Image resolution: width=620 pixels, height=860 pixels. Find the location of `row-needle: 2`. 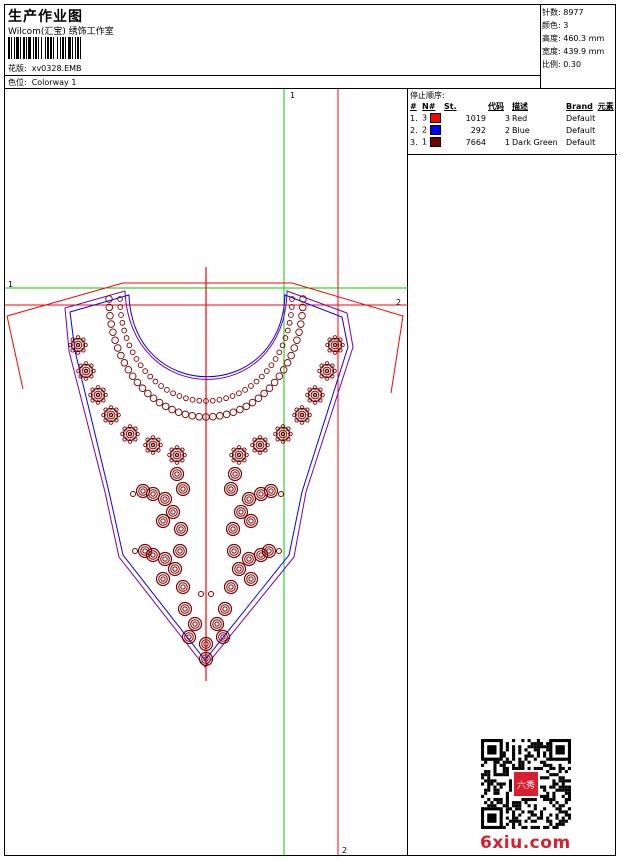

row-needle: 2 is located at coordinates (432, 130).